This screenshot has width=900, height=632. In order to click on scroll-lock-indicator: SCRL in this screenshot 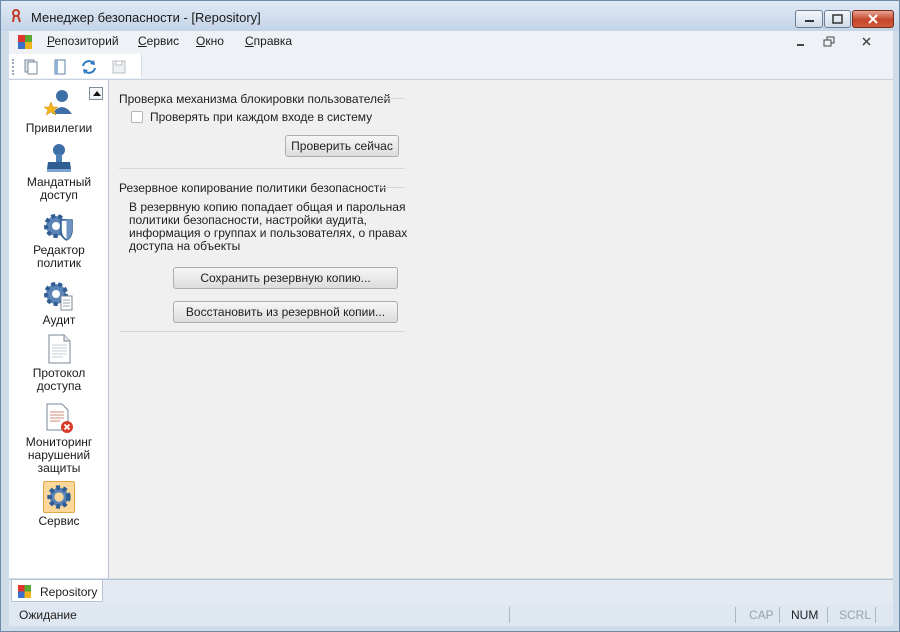, I will do `click(855, 615)`.